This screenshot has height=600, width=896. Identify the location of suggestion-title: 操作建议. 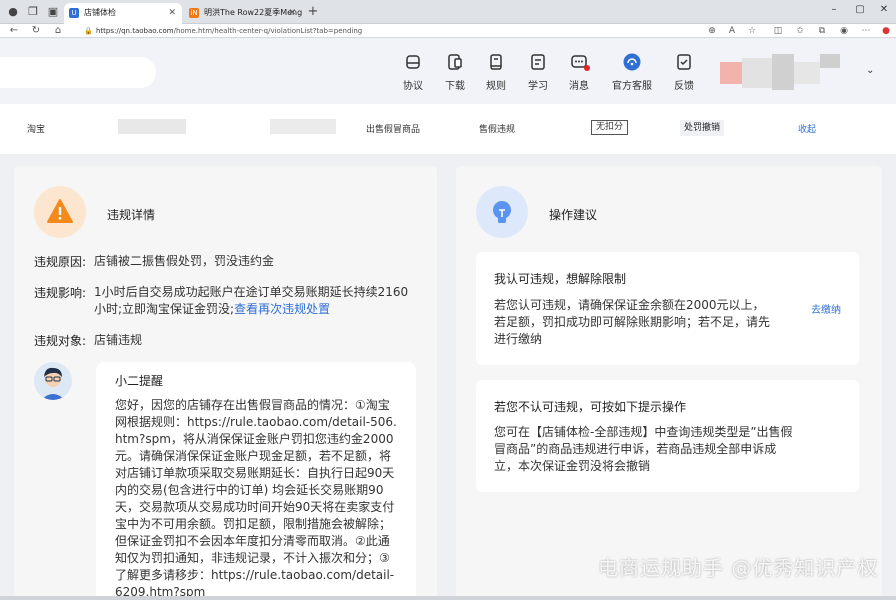
(573, 215).